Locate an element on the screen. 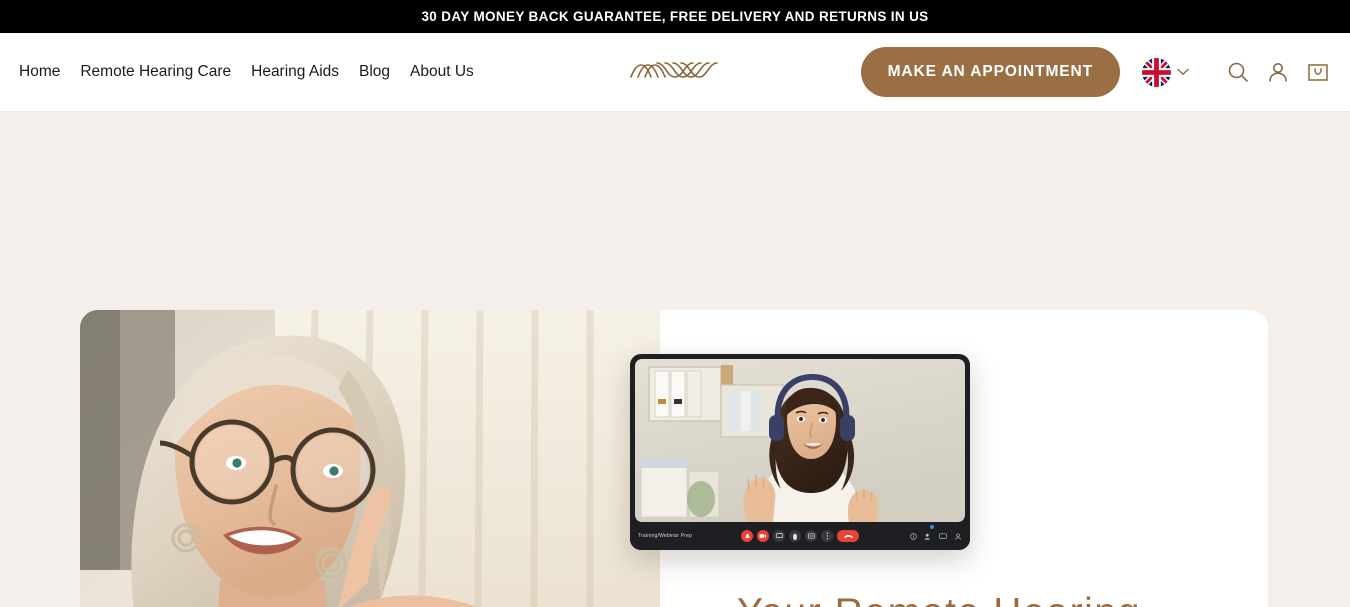 This screenshot has width=1350, height=607. video-call-mockup: Training/Webinar Prep is located at coordinates (800, 452).